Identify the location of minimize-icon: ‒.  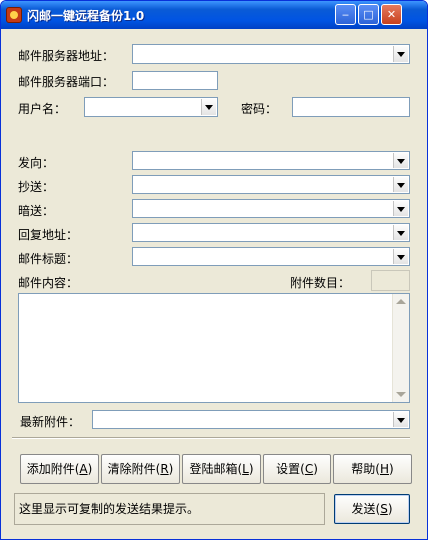
(345, 14).